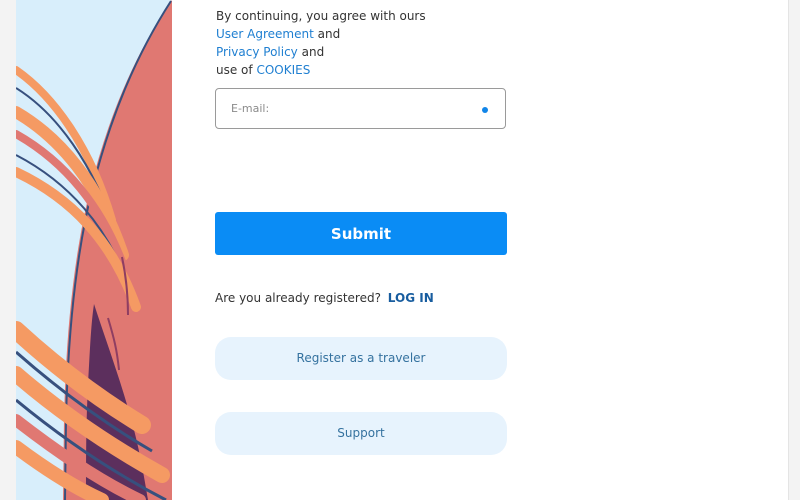 Image resolution: width=800 pixels, height=500 pixels. What do you see at coordinates (361, 233) in the screenshot?
I see `submit-button: Submit` at bounding box center [361, 233].